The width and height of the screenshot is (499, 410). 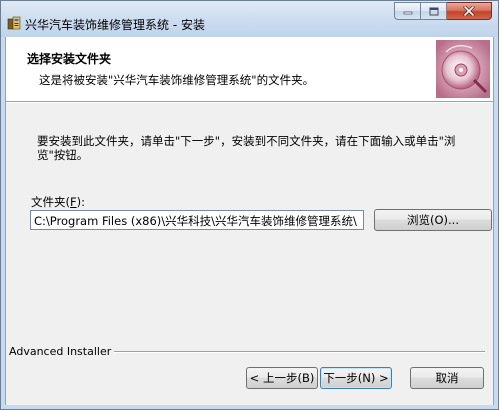 I want to click on folder-label-prefix: 文件夹(, so click(x=50, y=202).